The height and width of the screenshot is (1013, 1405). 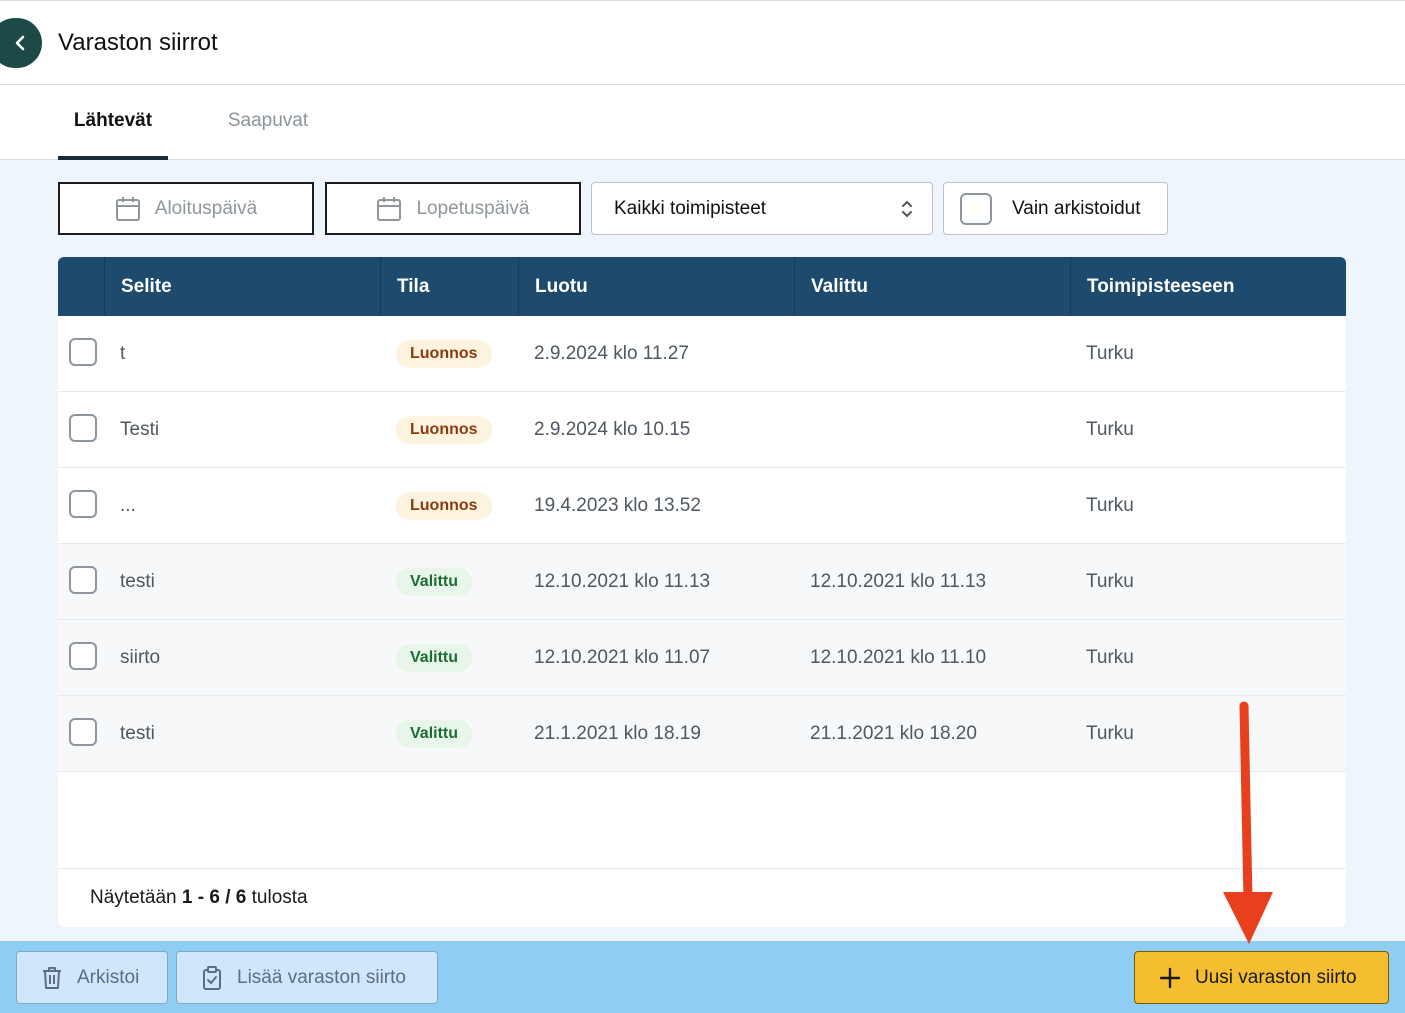 I want to click on column-header-destination: Toimipisteeseen, so click(x=1208, y=286).